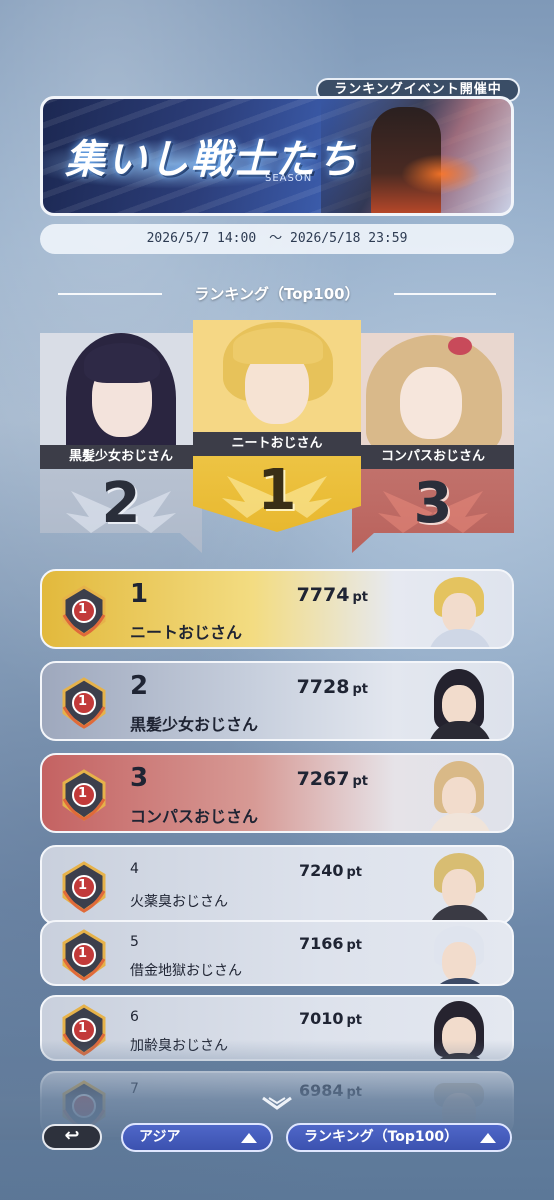 The width and height of the screenshot is (554, 1200). I want to click on ranking-mode-dropdown-arrow-icon, so click(488, 1138).